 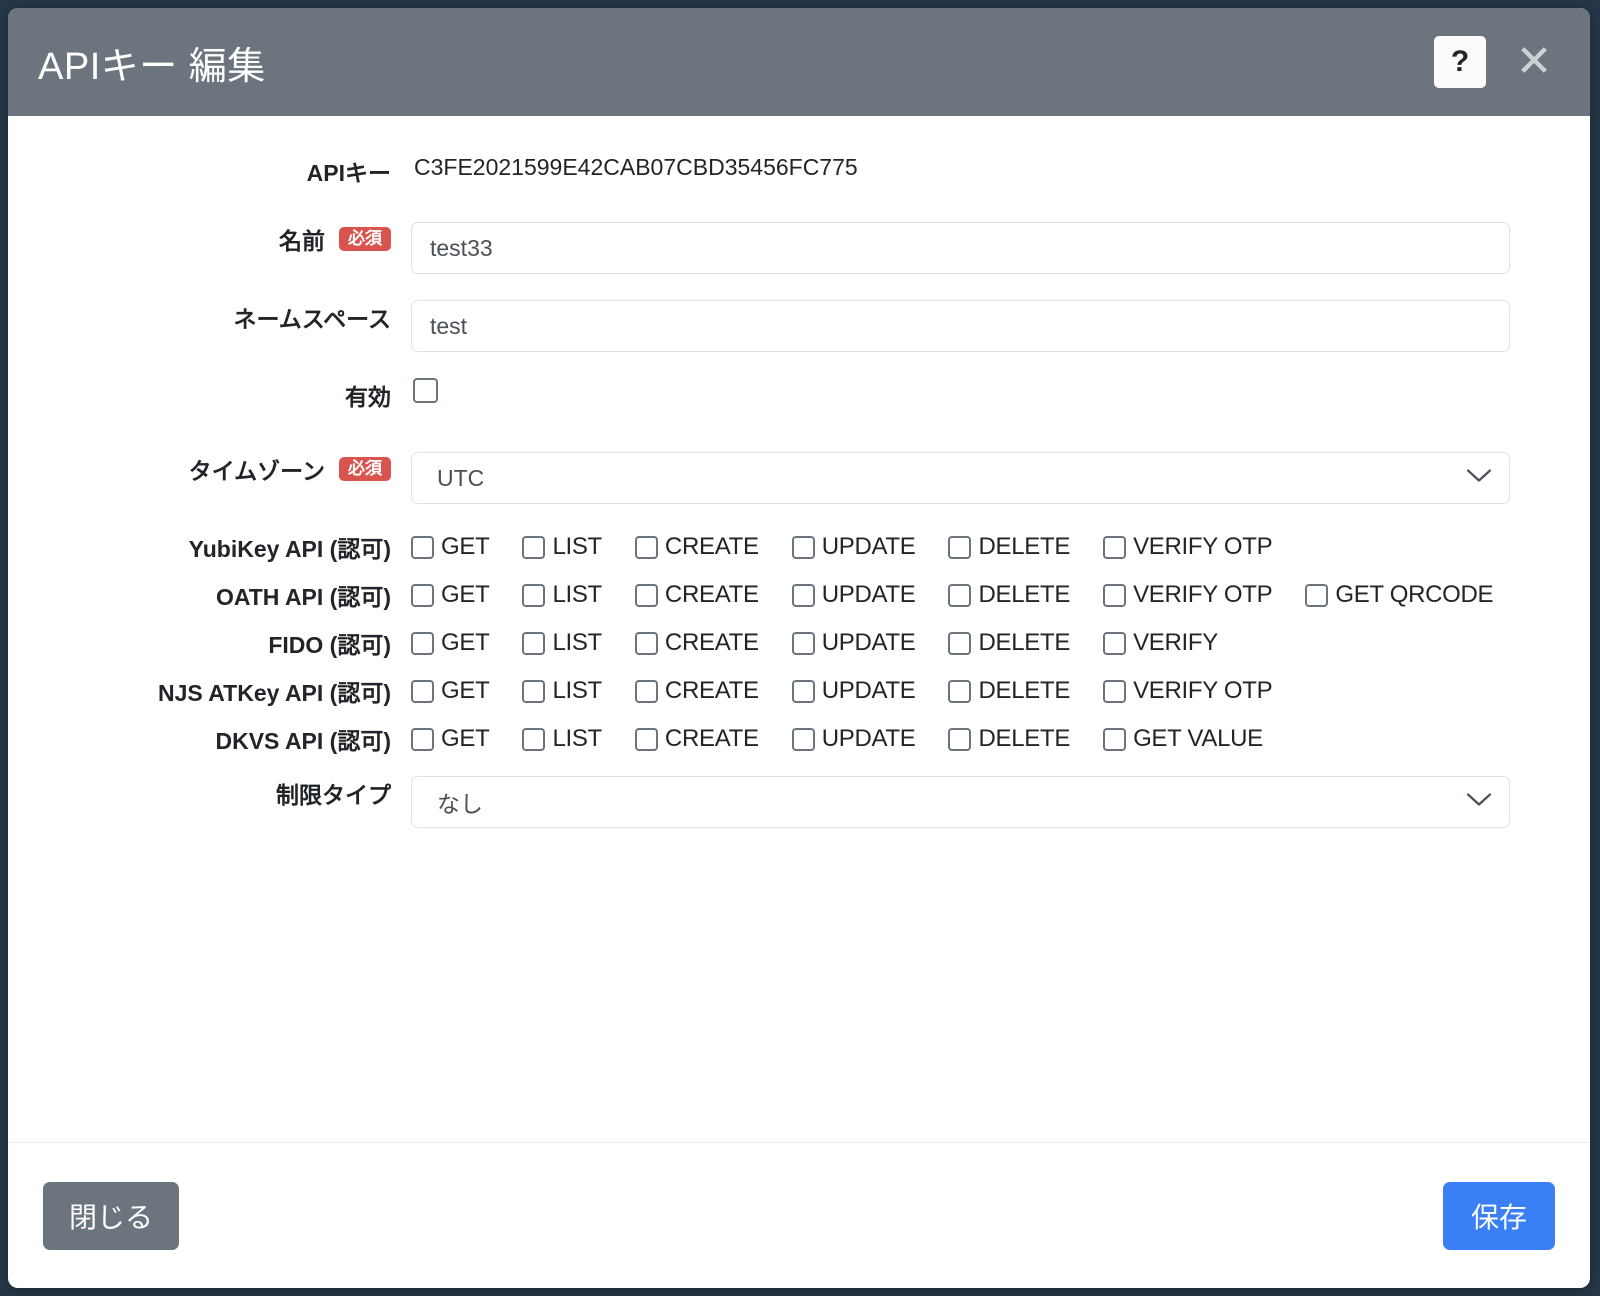 I want to click on timezone-select: UTC, so click(x=960, y=478).